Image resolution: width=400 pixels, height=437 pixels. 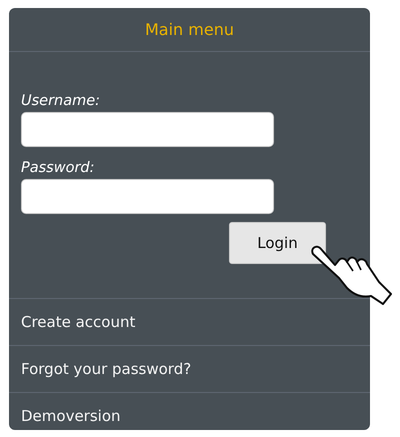 I want to click on login-button: Login, so click(x=277, y=243).